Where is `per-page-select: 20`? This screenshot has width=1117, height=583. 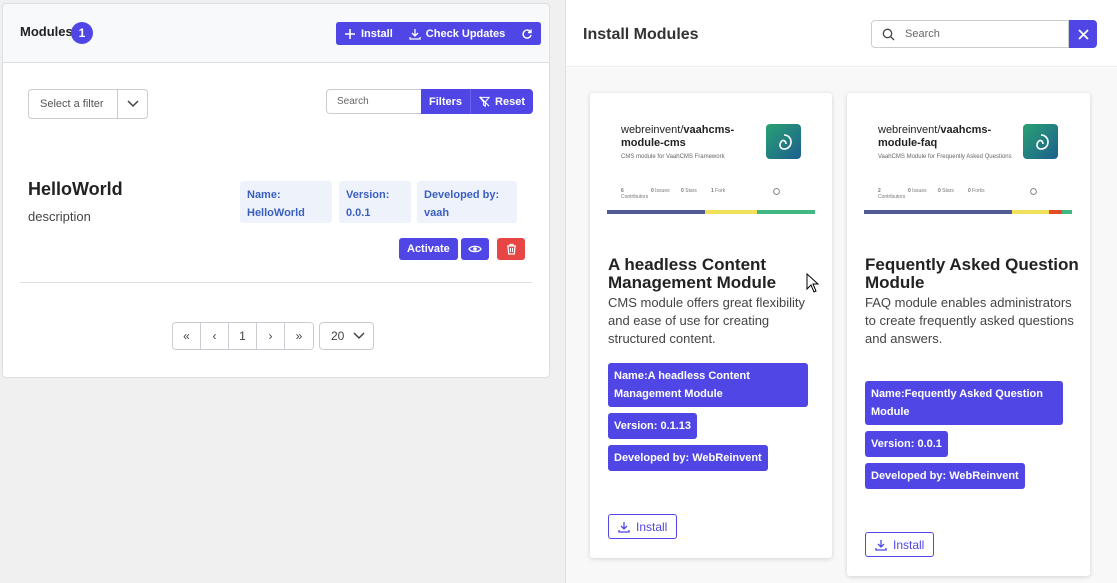 per-page-select: 20 is located at coordinates (346, 336).